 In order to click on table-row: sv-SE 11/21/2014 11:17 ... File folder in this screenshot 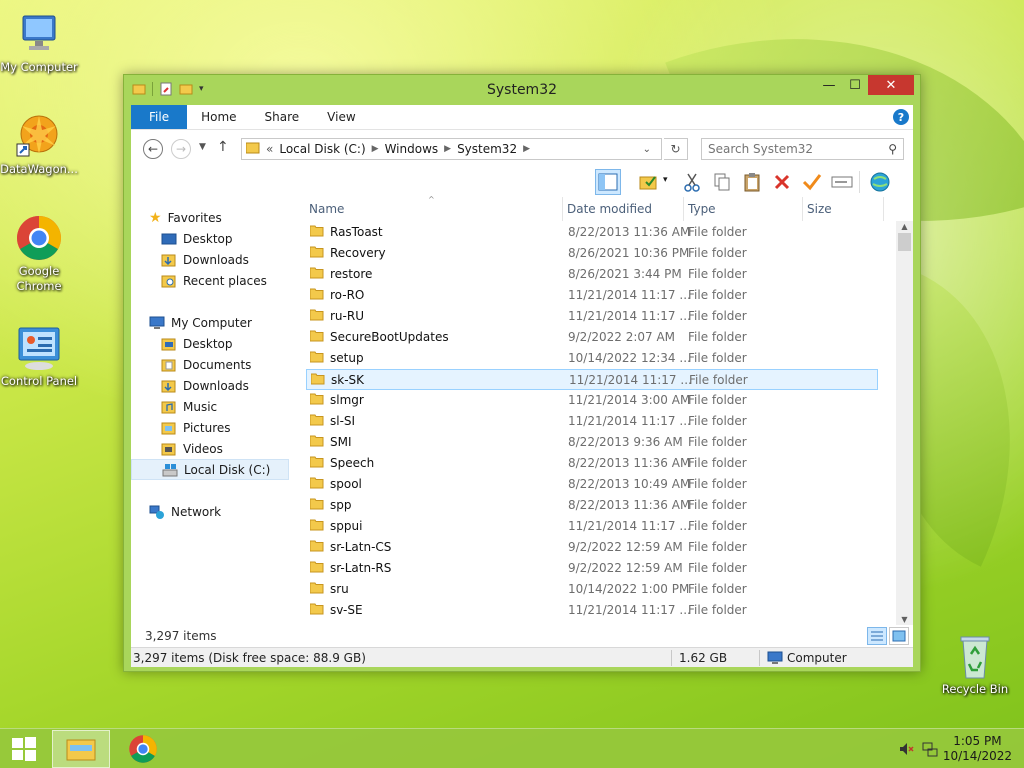, I will do `click(592, 610)`.